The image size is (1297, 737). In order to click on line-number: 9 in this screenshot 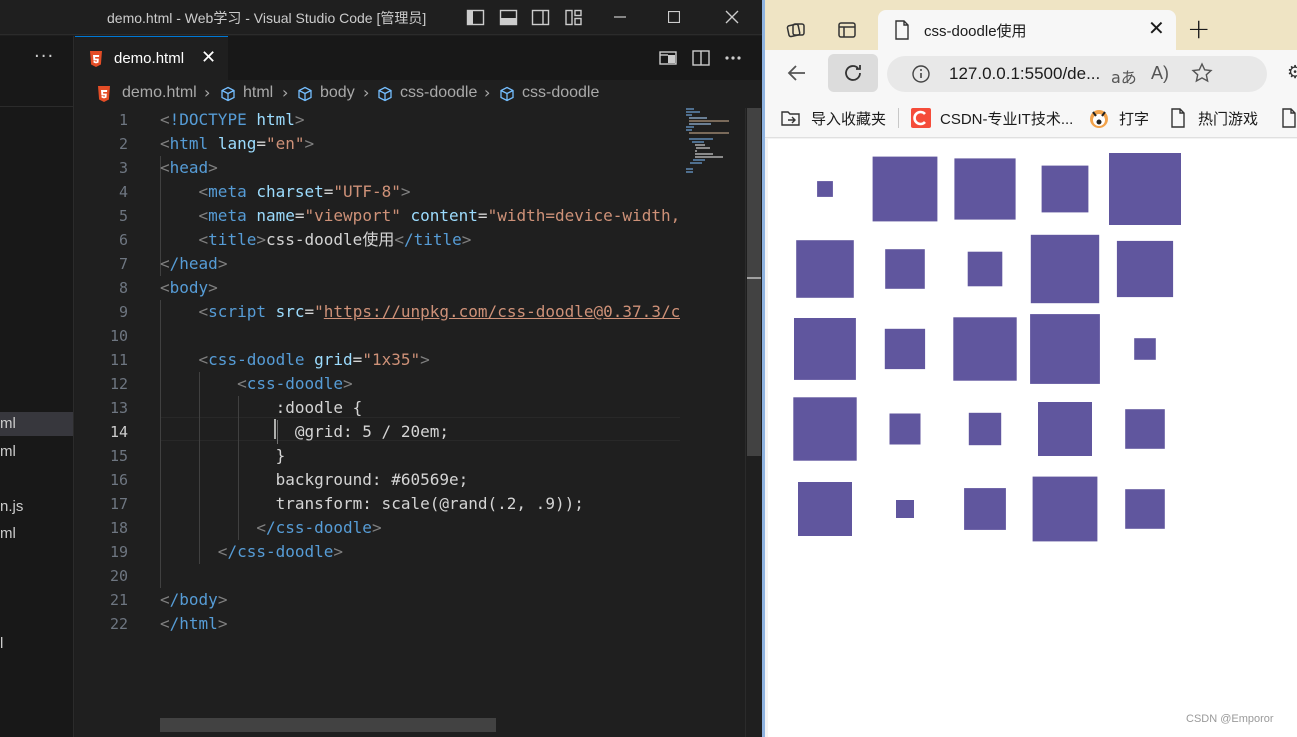, I will do `click(123, 312)`.